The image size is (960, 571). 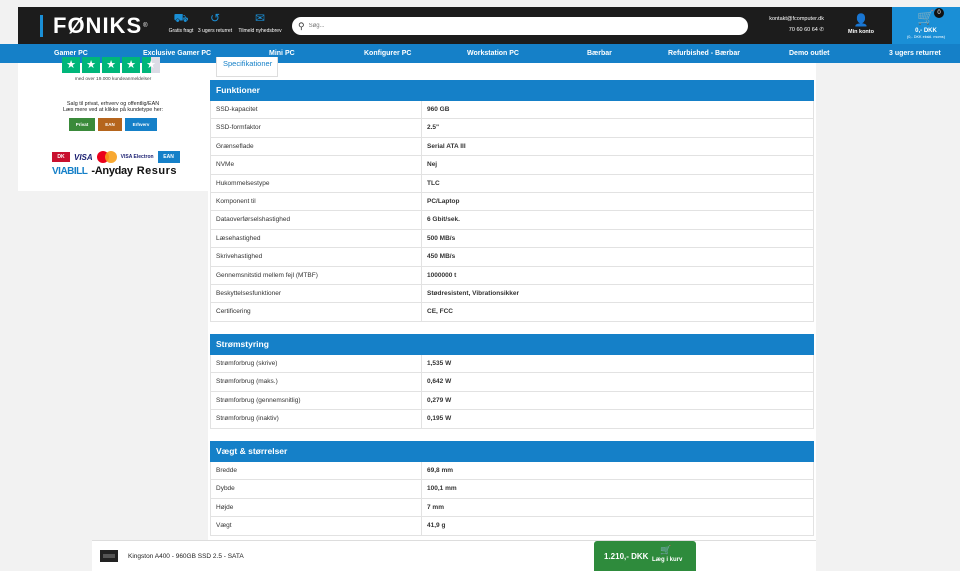 I want to click on spec-value: 6 Gbit/sek., so click(x=443, y=220).